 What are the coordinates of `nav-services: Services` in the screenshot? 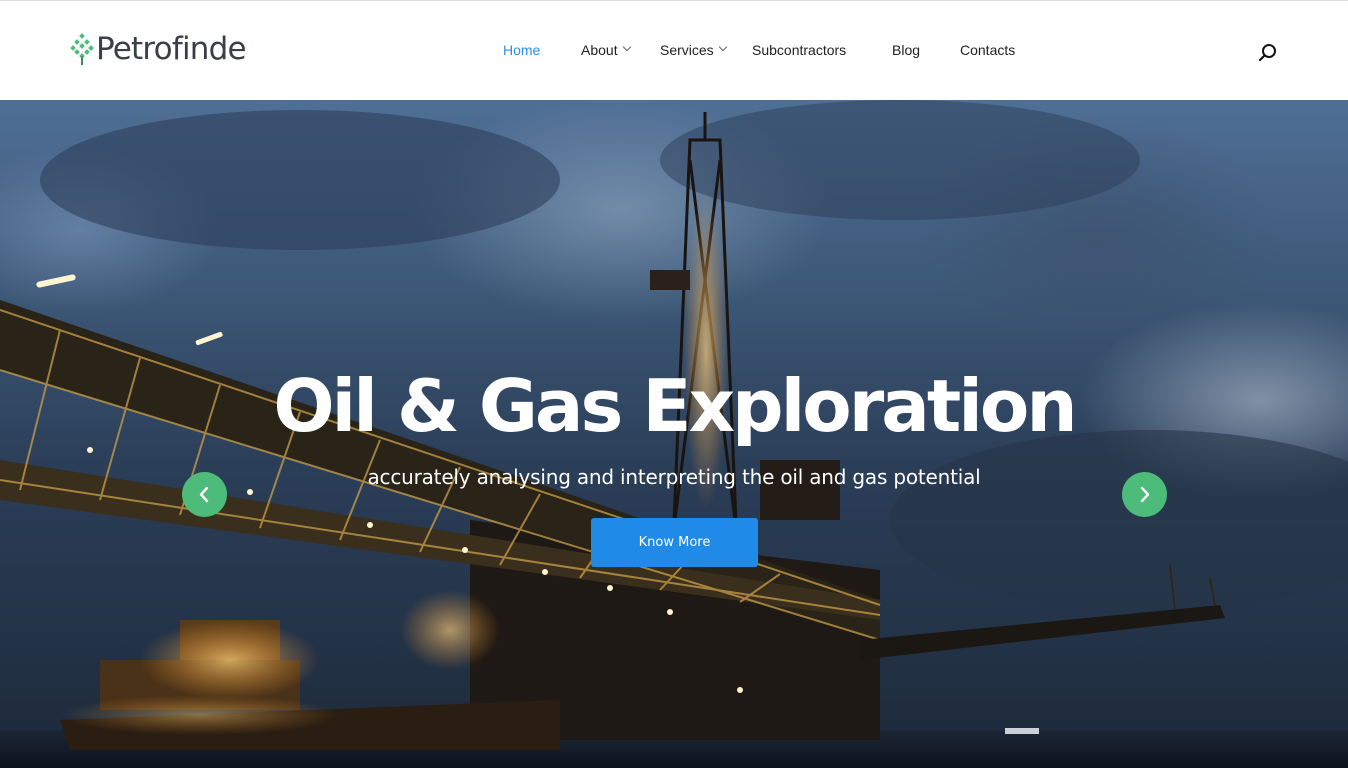 It's located at (693, 50).